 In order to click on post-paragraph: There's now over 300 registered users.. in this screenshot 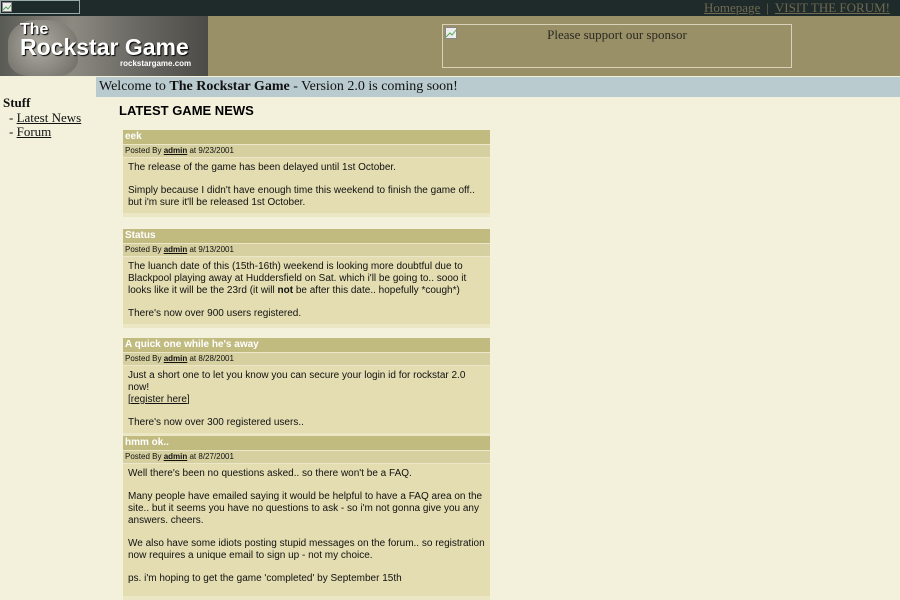, I will do `click(216, 422)`.